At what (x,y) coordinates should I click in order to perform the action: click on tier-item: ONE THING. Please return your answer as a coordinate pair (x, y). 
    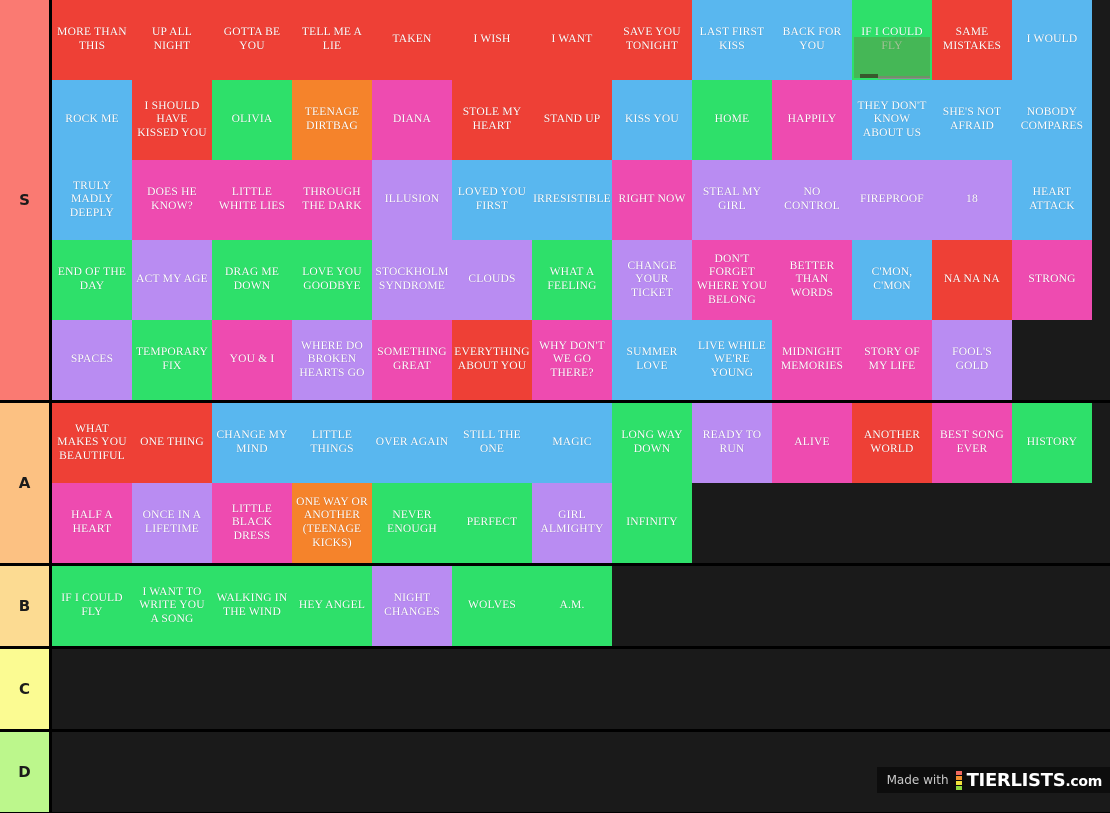
    Looking at the image, I should click on (172, 443).